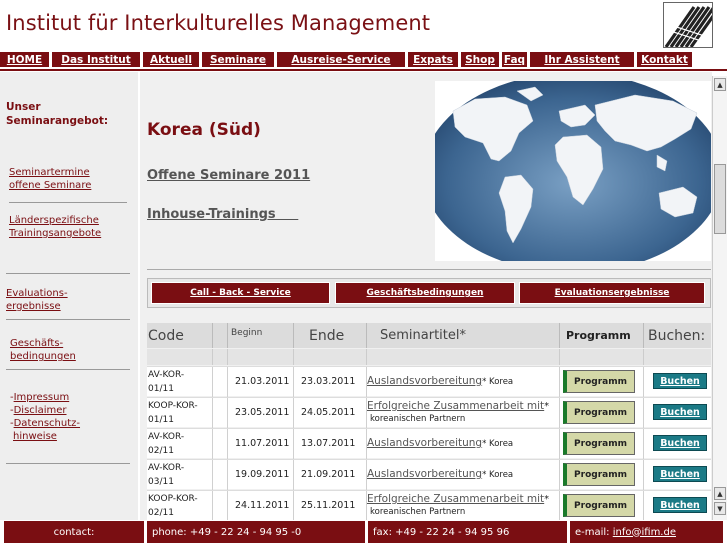 The image size is (727, 545). Describe the element at coordinates (96, 59) in the screenshot. I see `nav-das-institut: Das Institut` at that location.